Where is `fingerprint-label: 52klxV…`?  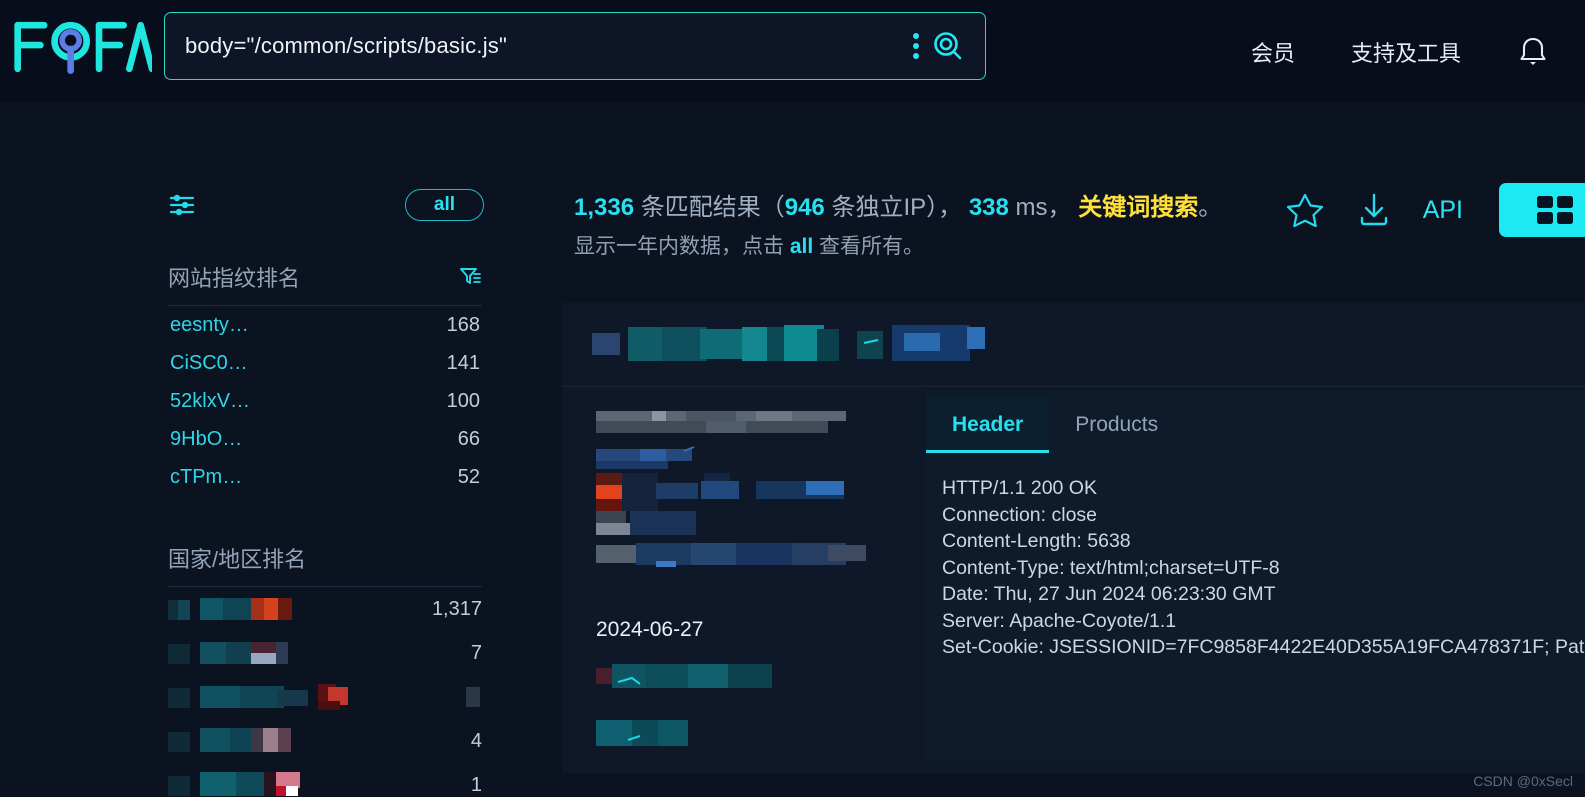 fingerprint-label: 52klxV… is located at coordinates (210, 401).